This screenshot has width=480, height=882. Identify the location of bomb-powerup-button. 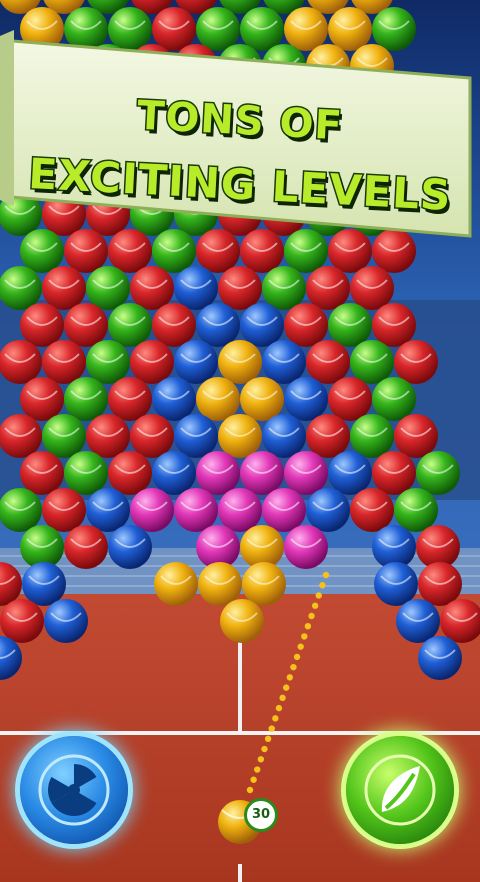
(74, 790).